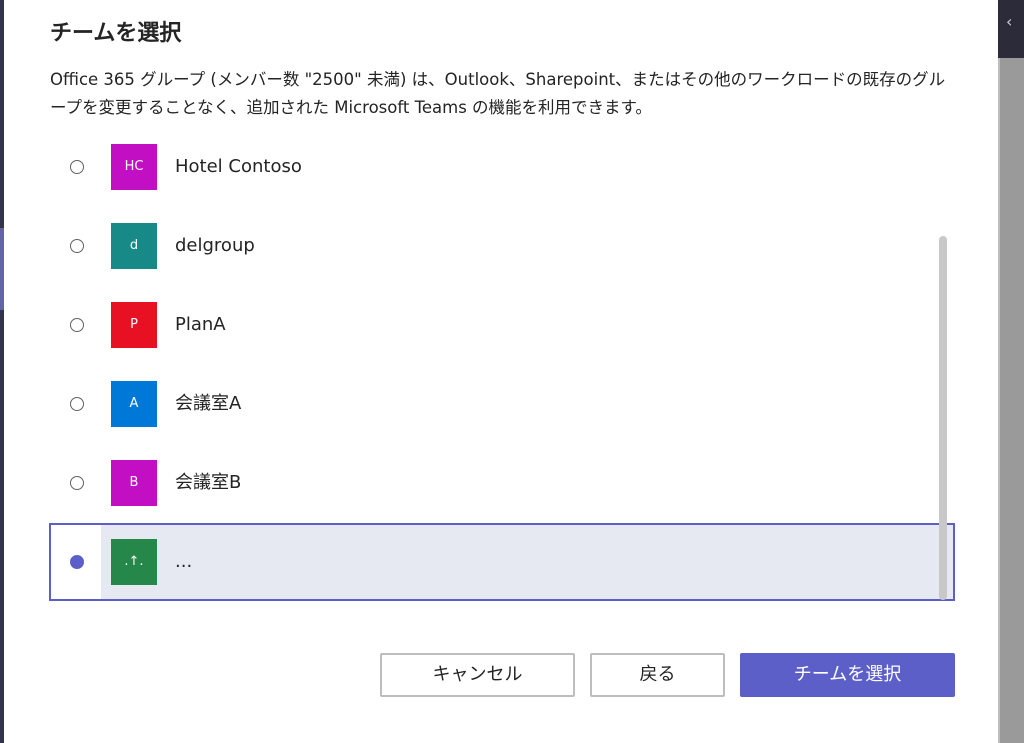 The image size is (1024, 743). I want to click on team-name: 会議室A, so click(208, 403).